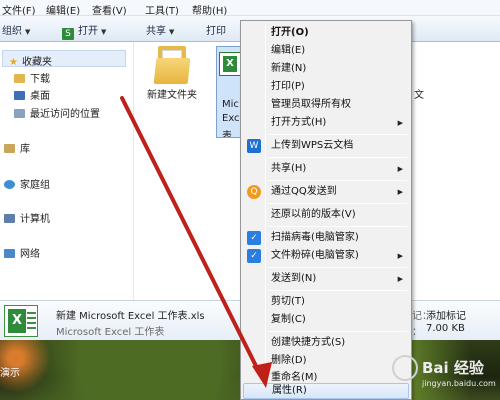  I want to click on menu-item-take-ownership: 管理员取得所有权, so click(326, 105).